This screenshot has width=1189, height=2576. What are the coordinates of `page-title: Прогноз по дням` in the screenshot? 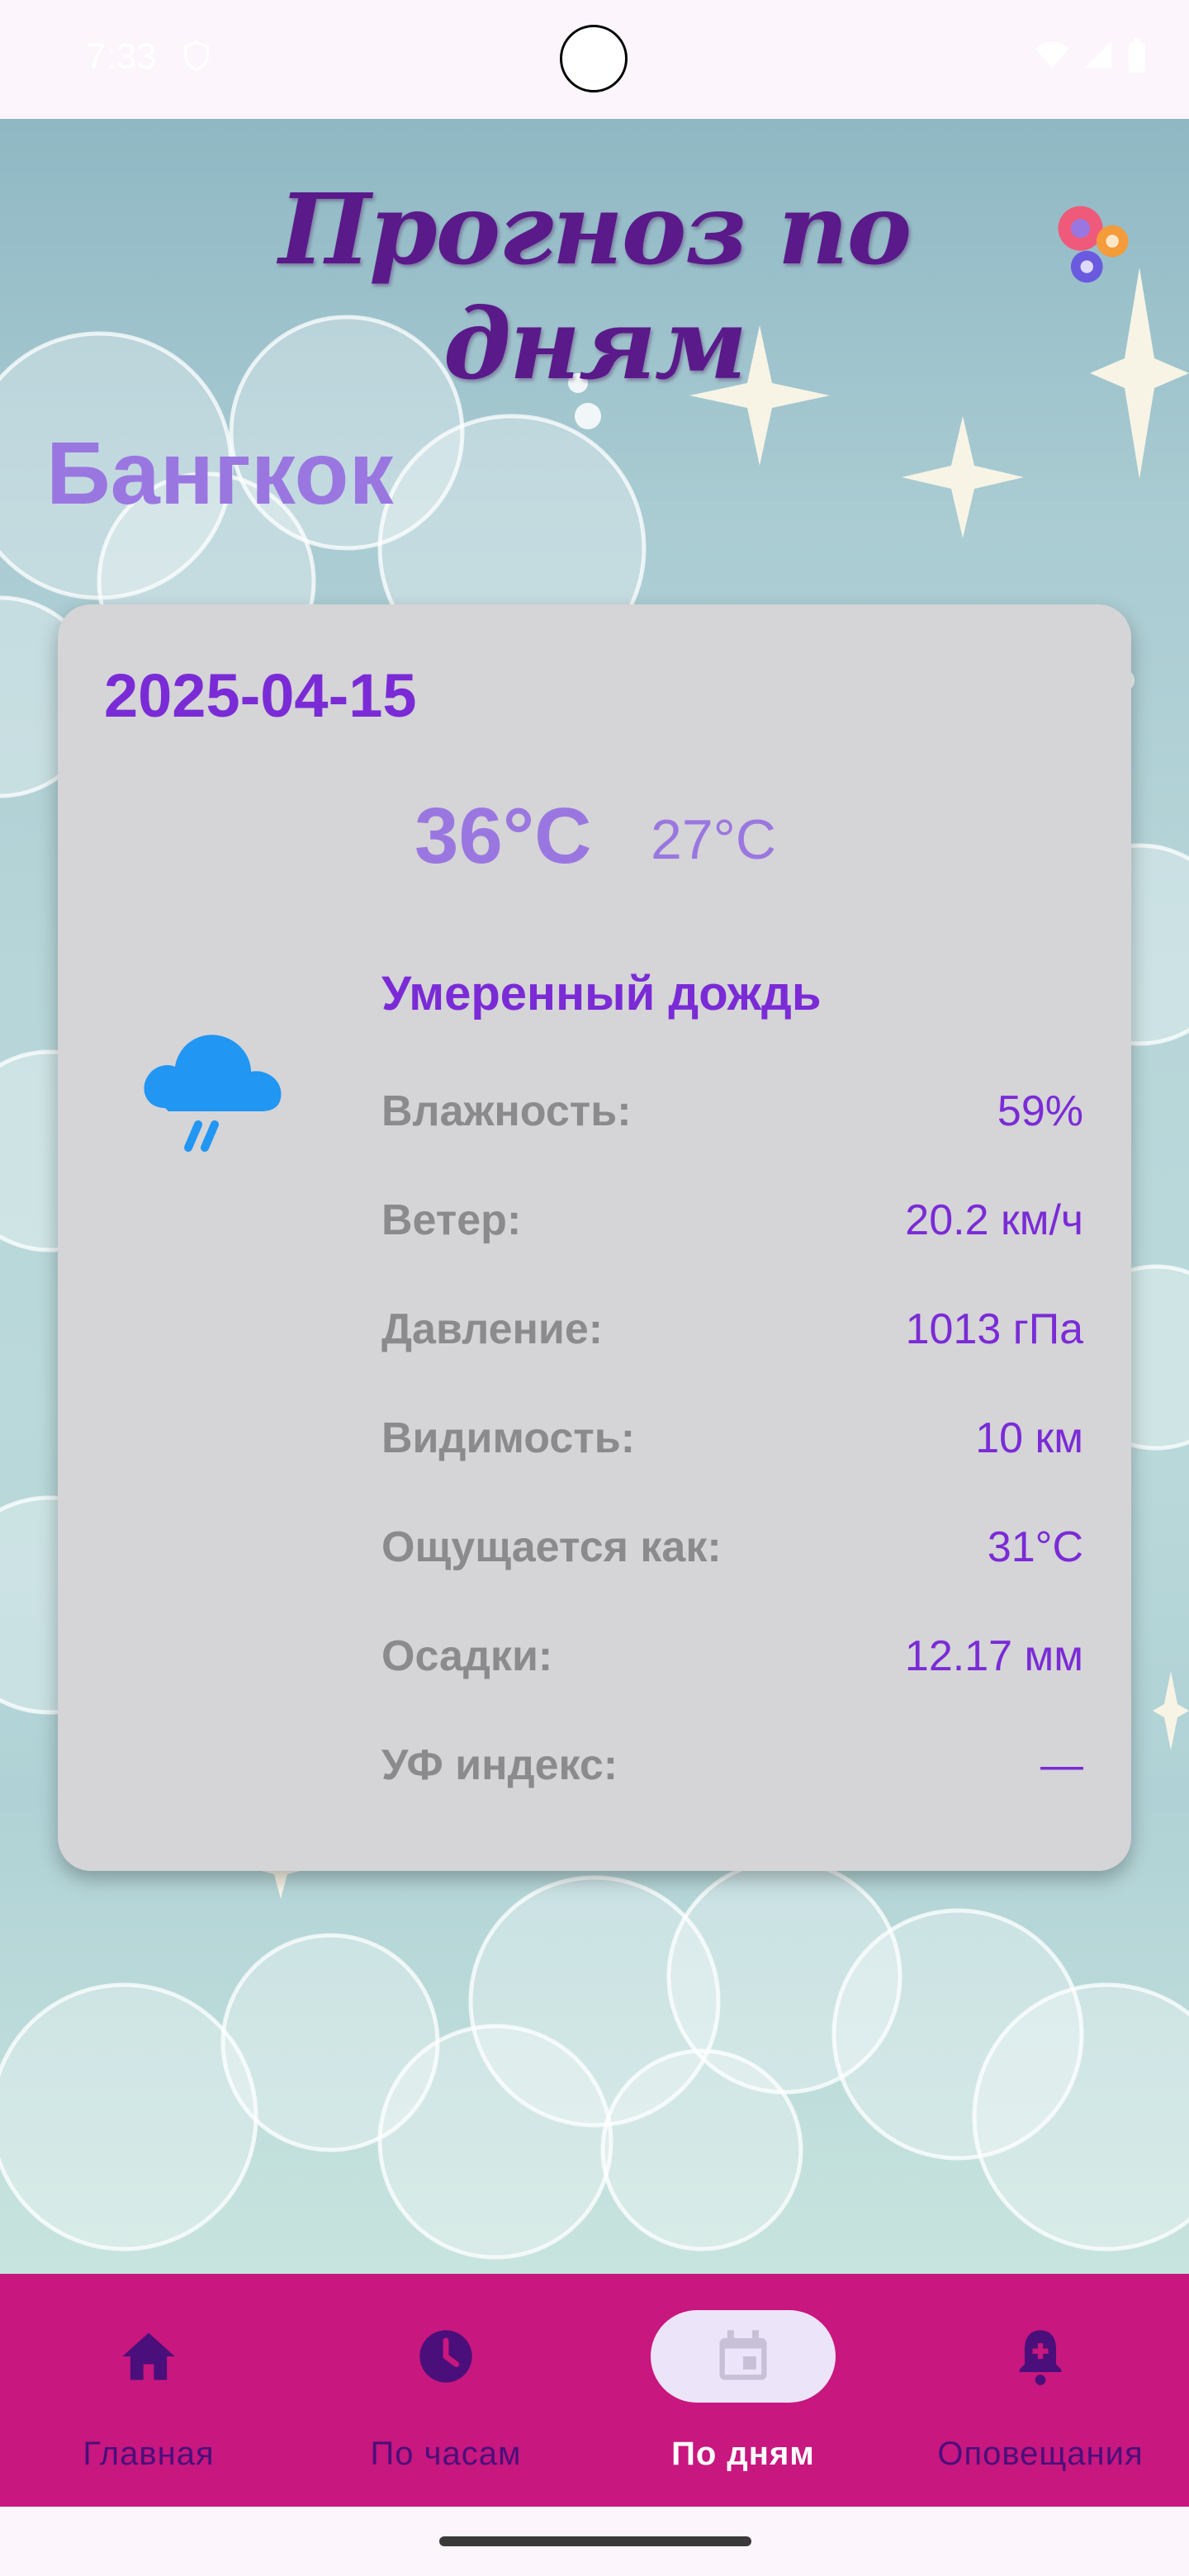 It's located at (595, 286).